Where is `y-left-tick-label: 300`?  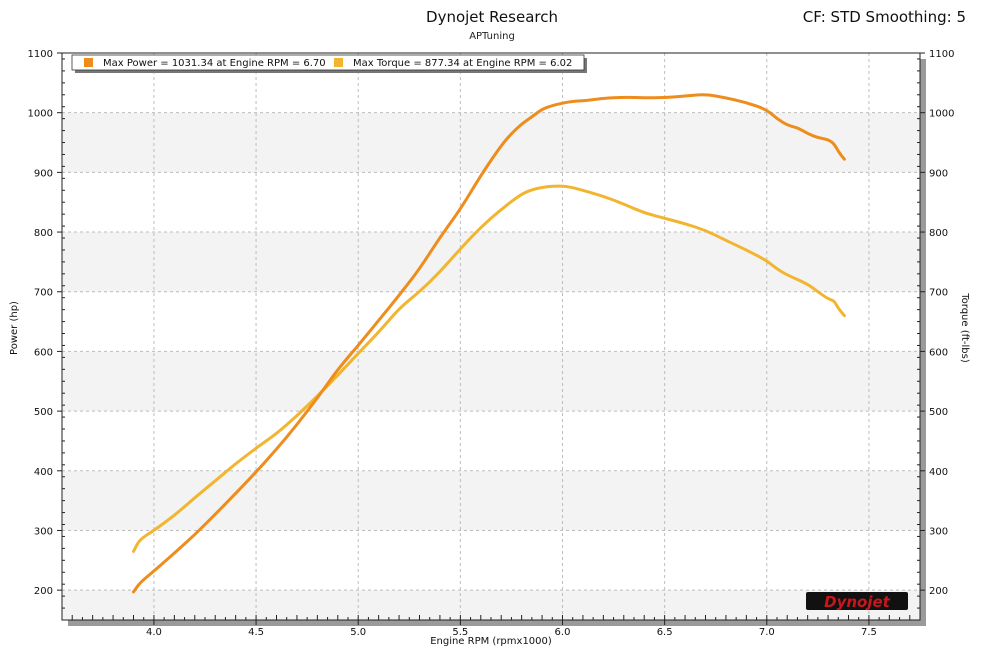 y-left-tick-label: 300 is located at coordinates (43, 531).